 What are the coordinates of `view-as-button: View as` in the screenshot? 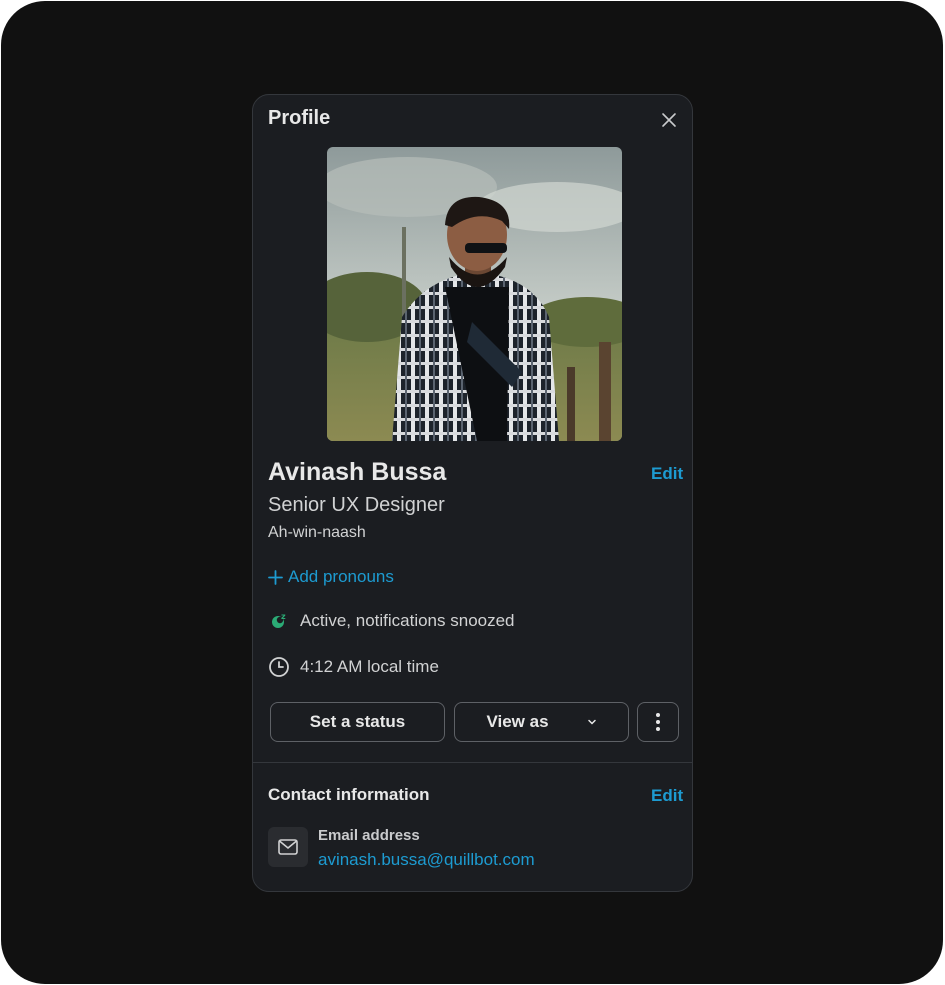 It's located at (541, 722).